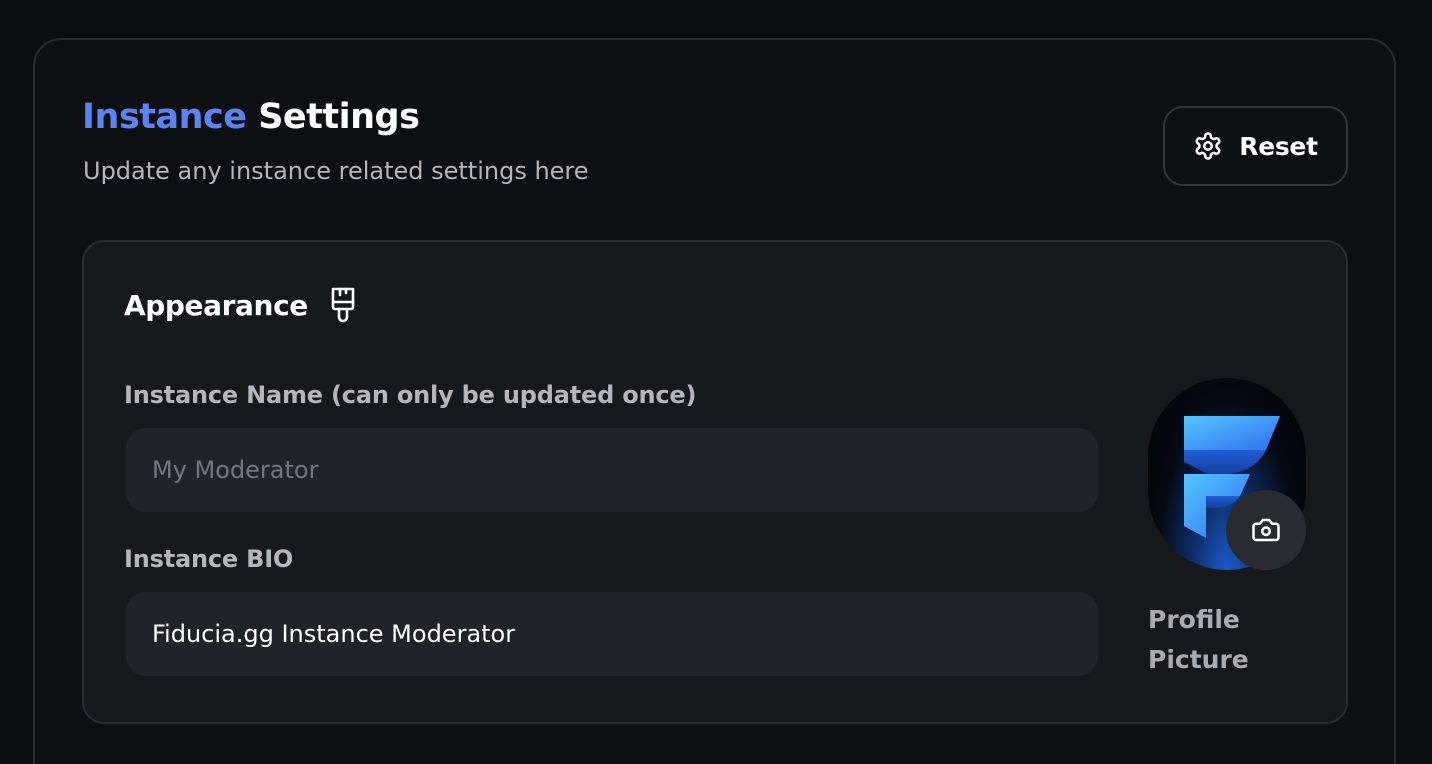 This screenshot has height=764, width=1432. I want to click on instance-bio-field, so click(612, 634).